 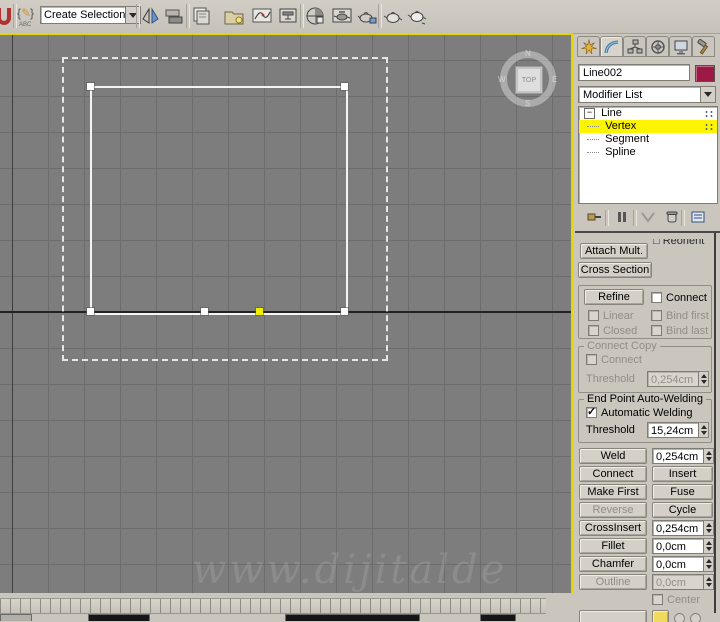 What do you see at coordinates (613, 528) in the screenshot?
I see `crossinsert-button: CrossInsert` at bounding box center [613, 528].